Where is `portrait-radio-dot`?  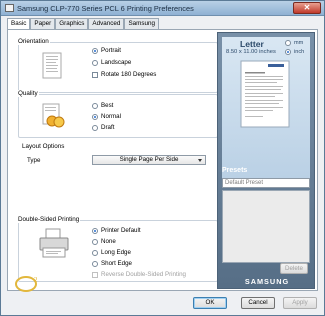 portrait-radio-dot is located at coordinates (95, 50).